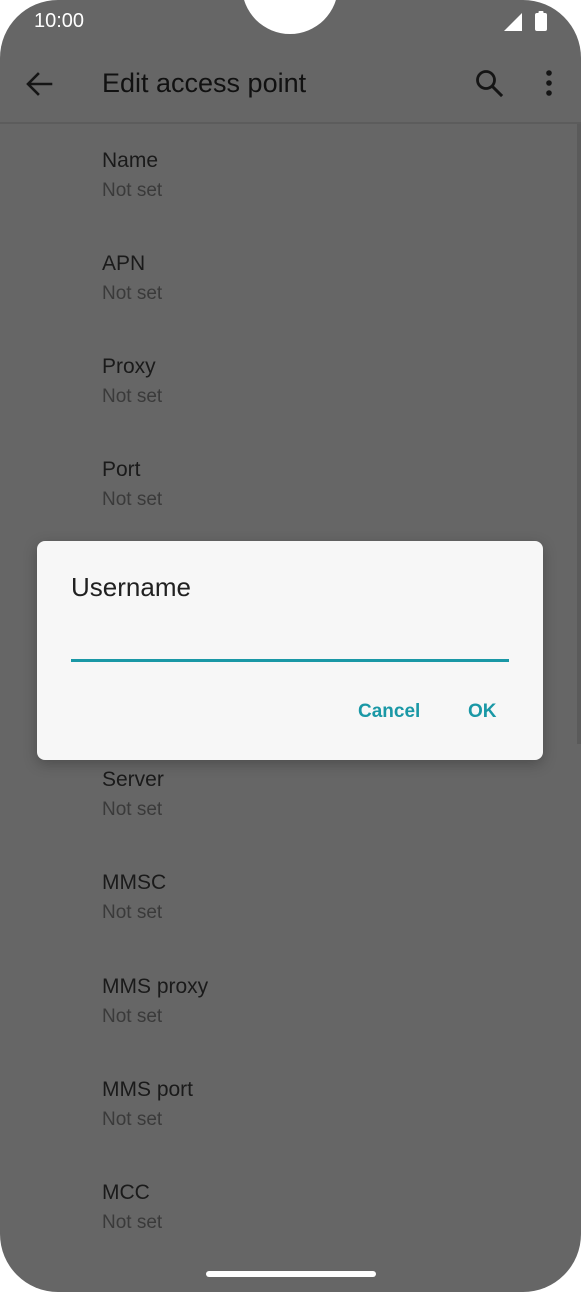 This screenshot has width=581, height=1292. What do you see at coordinates (290, 897) in the screenshot?
I see `preference-item-mmsc: MMSC Not set` at bounding box center [290, 897].